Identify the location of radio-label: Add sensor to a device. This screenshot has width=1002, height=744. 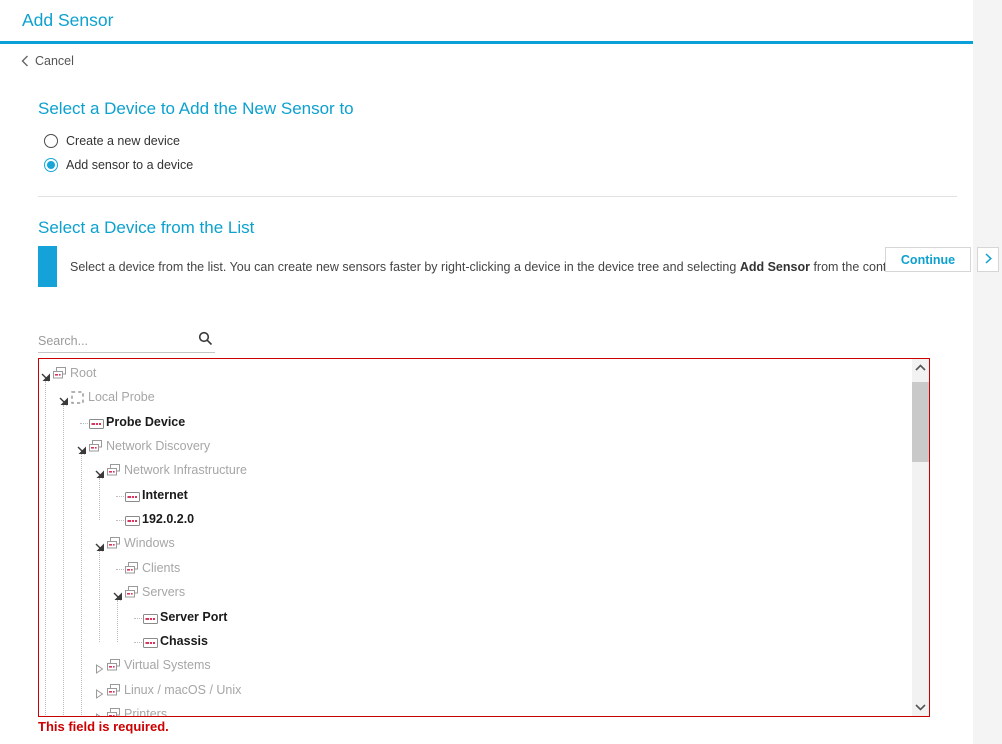
(130, 165).